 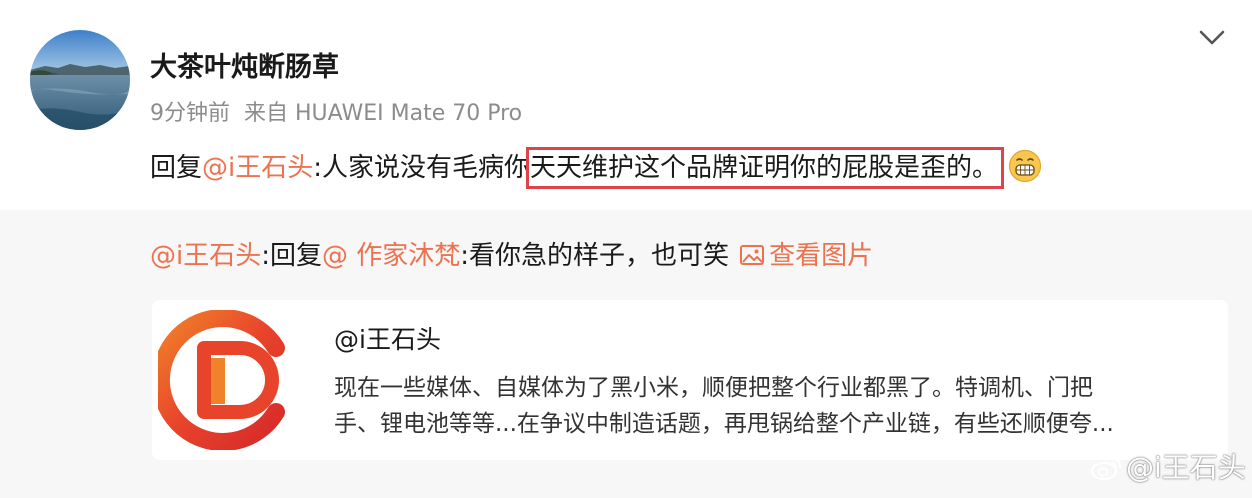 What do you see at coordinates (426, 168) in the screenshot?
I see `reply-text-plain: 人家说没有毛病你` at bounding box center [426, 168].